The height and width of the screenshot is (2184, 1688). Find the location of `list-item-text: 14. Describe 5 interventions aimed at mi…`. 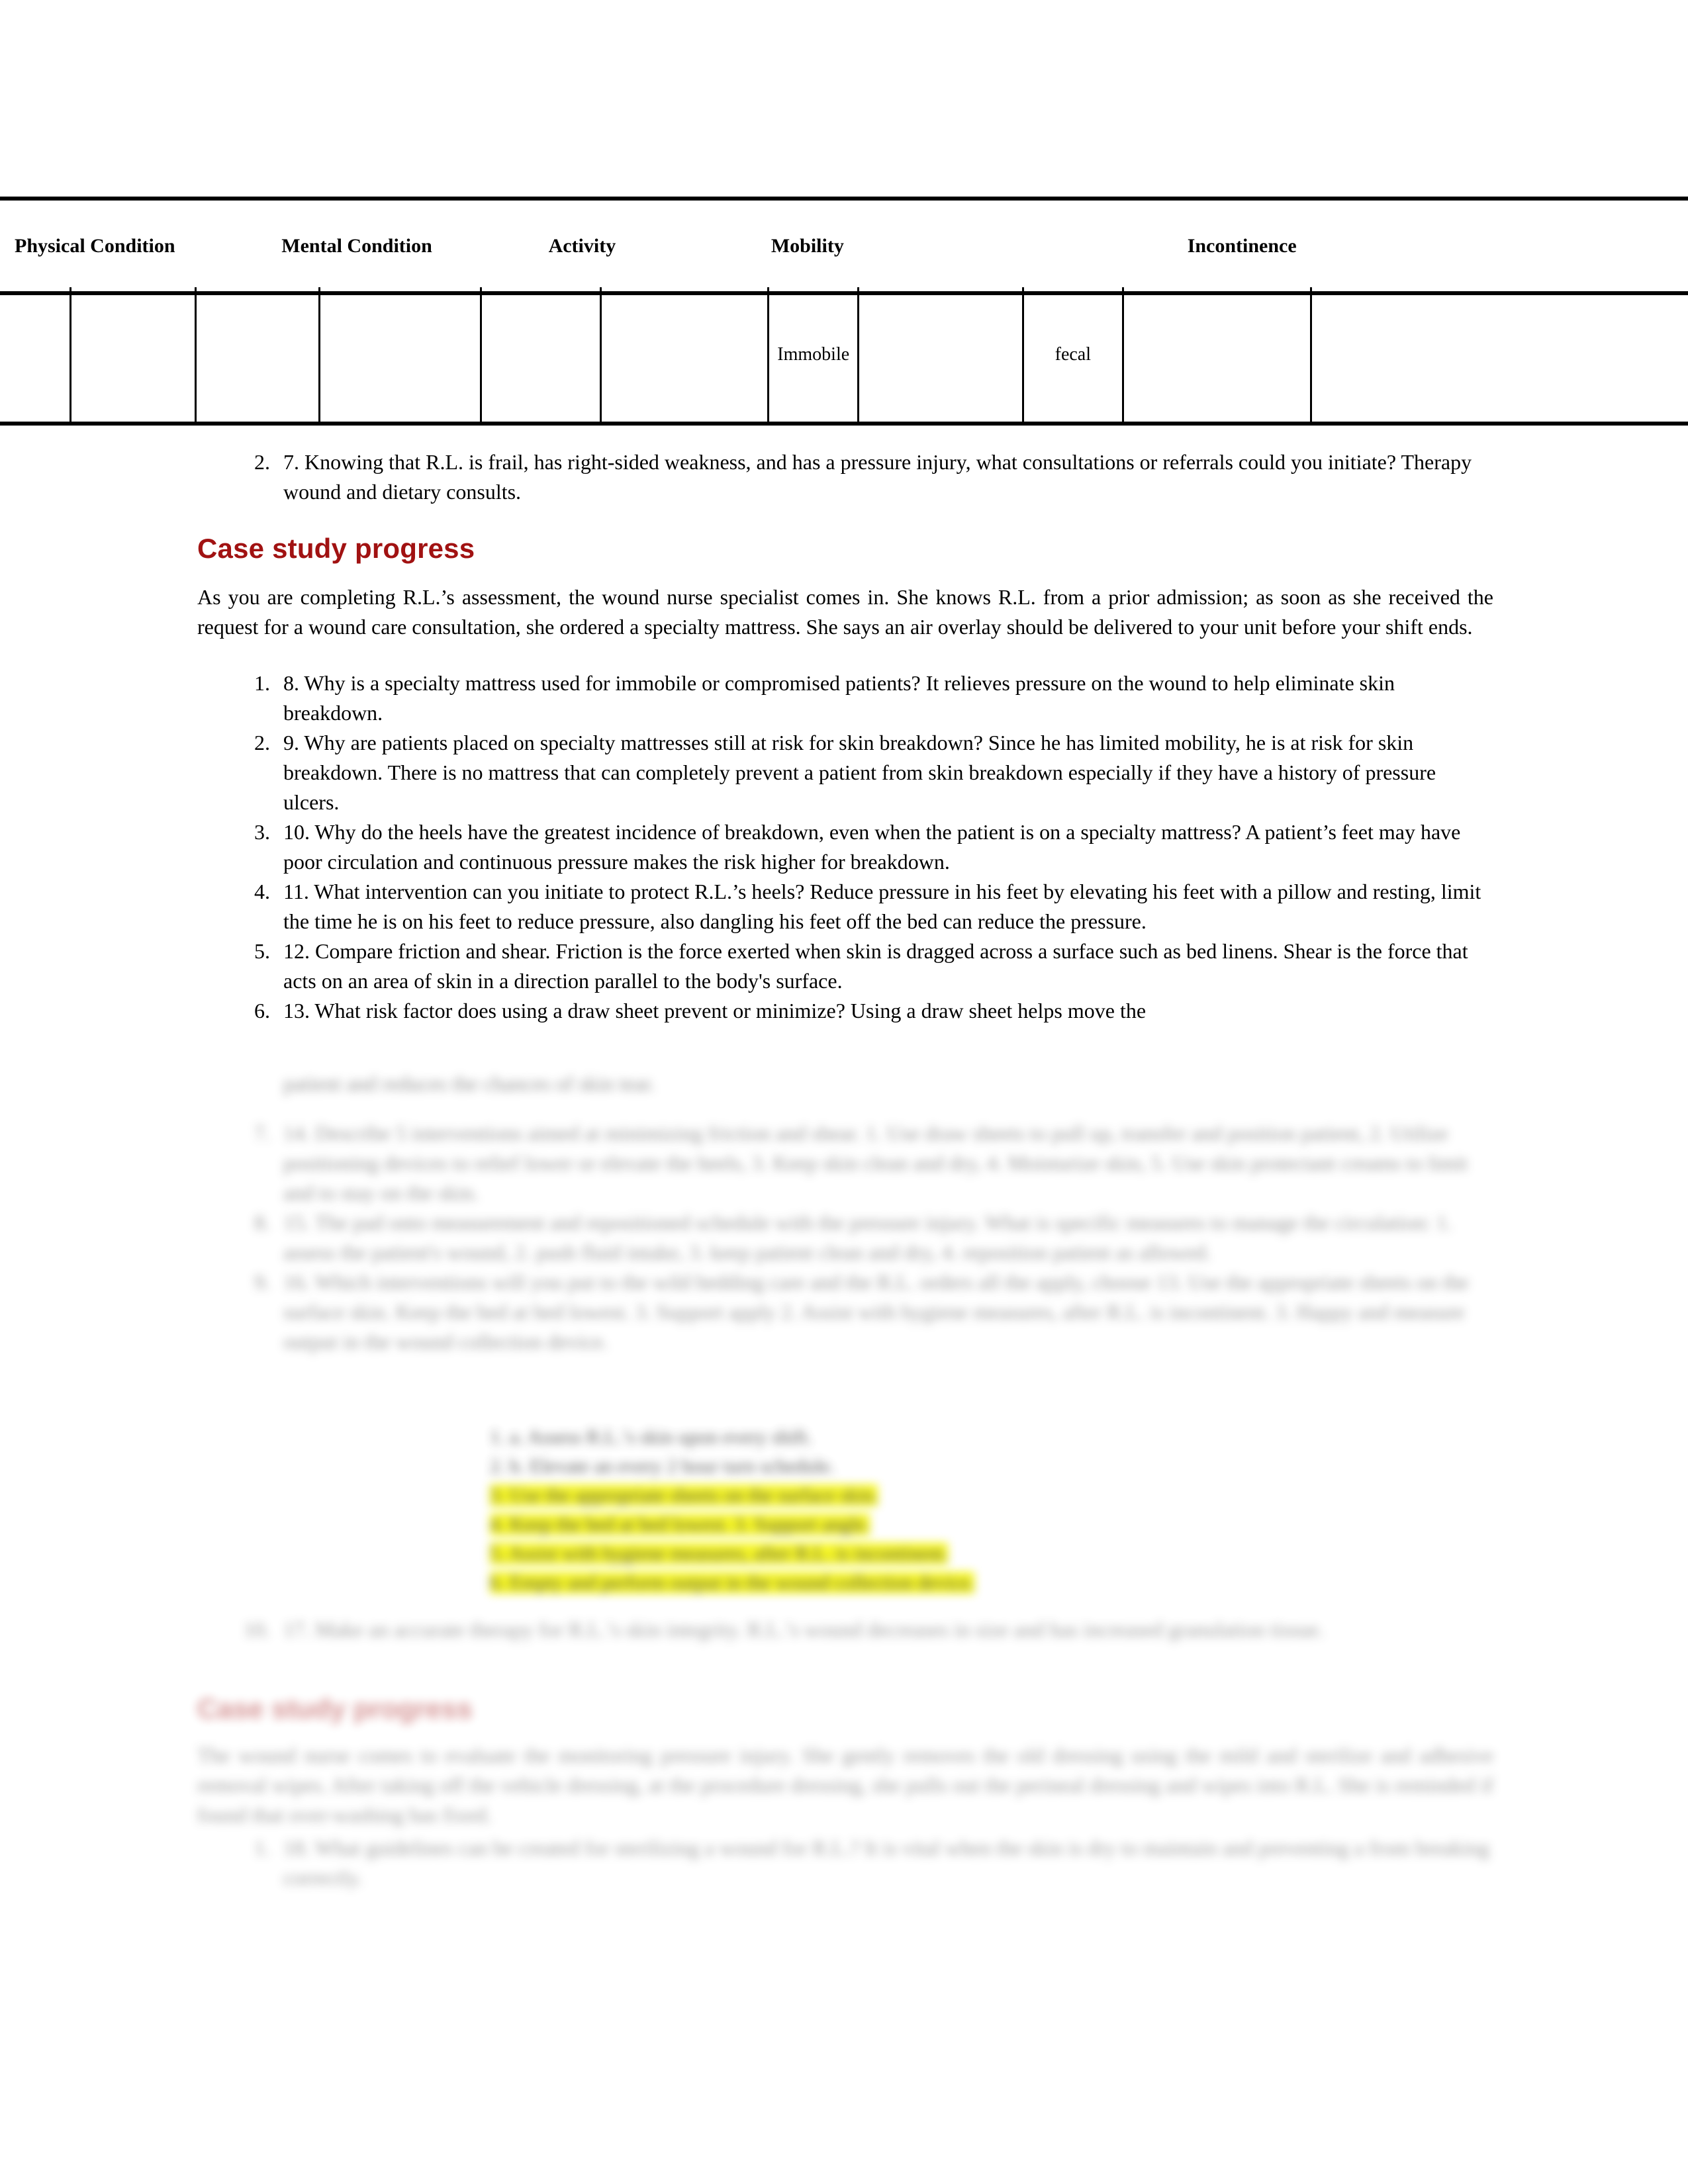

list-item-text: 14. Describe 5 interventions aimed at mi… is located at coordinates (875, 1163).